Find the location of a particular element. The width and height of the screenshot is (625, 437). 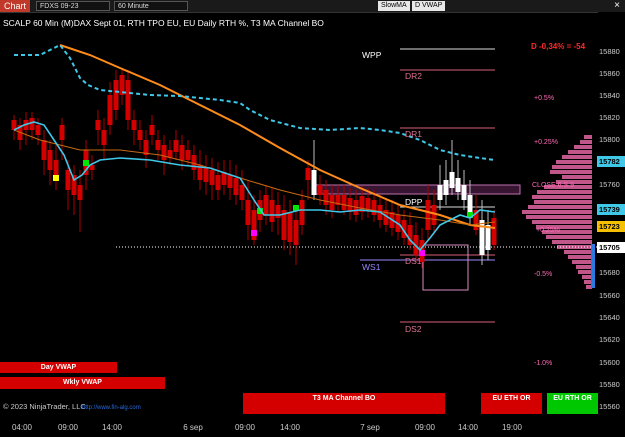

pct-label: -0.5% is located at coordinates (543, 274).